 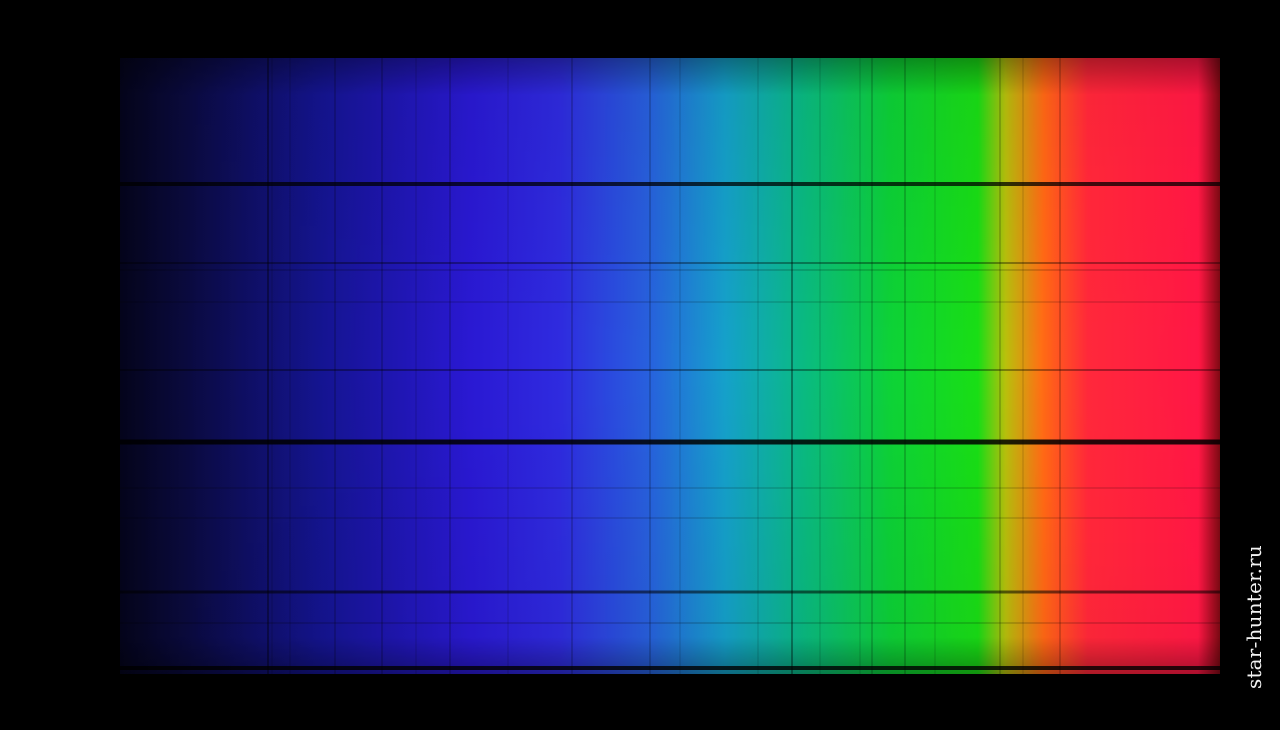 I want to click on watermark: star-hunter.ru, so click(x=1254, y=617).